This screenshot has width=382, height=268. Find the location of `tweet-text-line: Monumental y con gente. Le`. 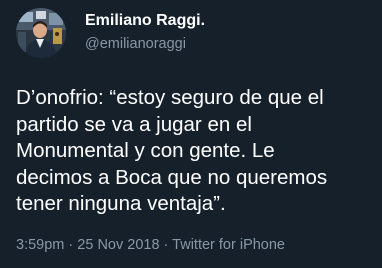

tweet-text-line: Monumental y con gente. Le is located at coordinates (145, 150).